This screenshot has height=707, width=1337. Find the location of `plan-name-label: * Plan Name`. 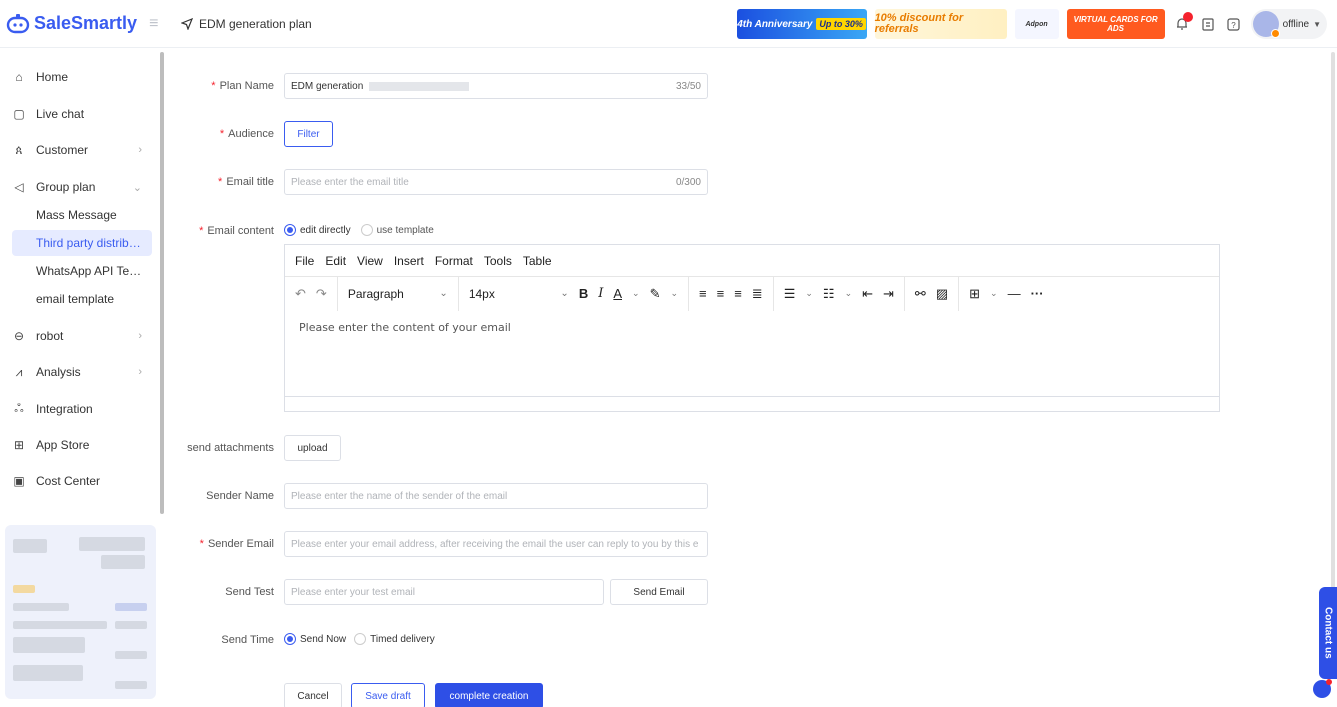

plan-name-label: * Plan Name is located at coordinates (242, 86).